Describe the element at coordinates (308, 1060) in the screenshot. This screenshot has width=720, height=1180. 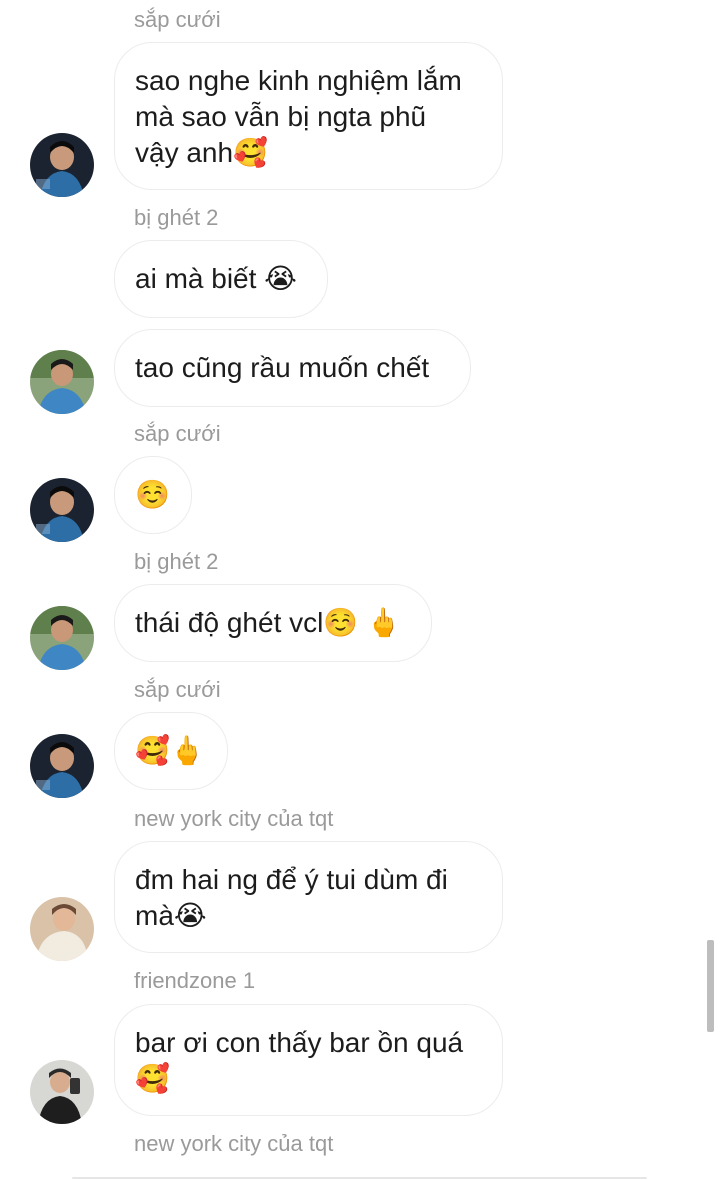
I see `message-bubble: bar ơi con thấy bar ồn quá 🥰` at that location.